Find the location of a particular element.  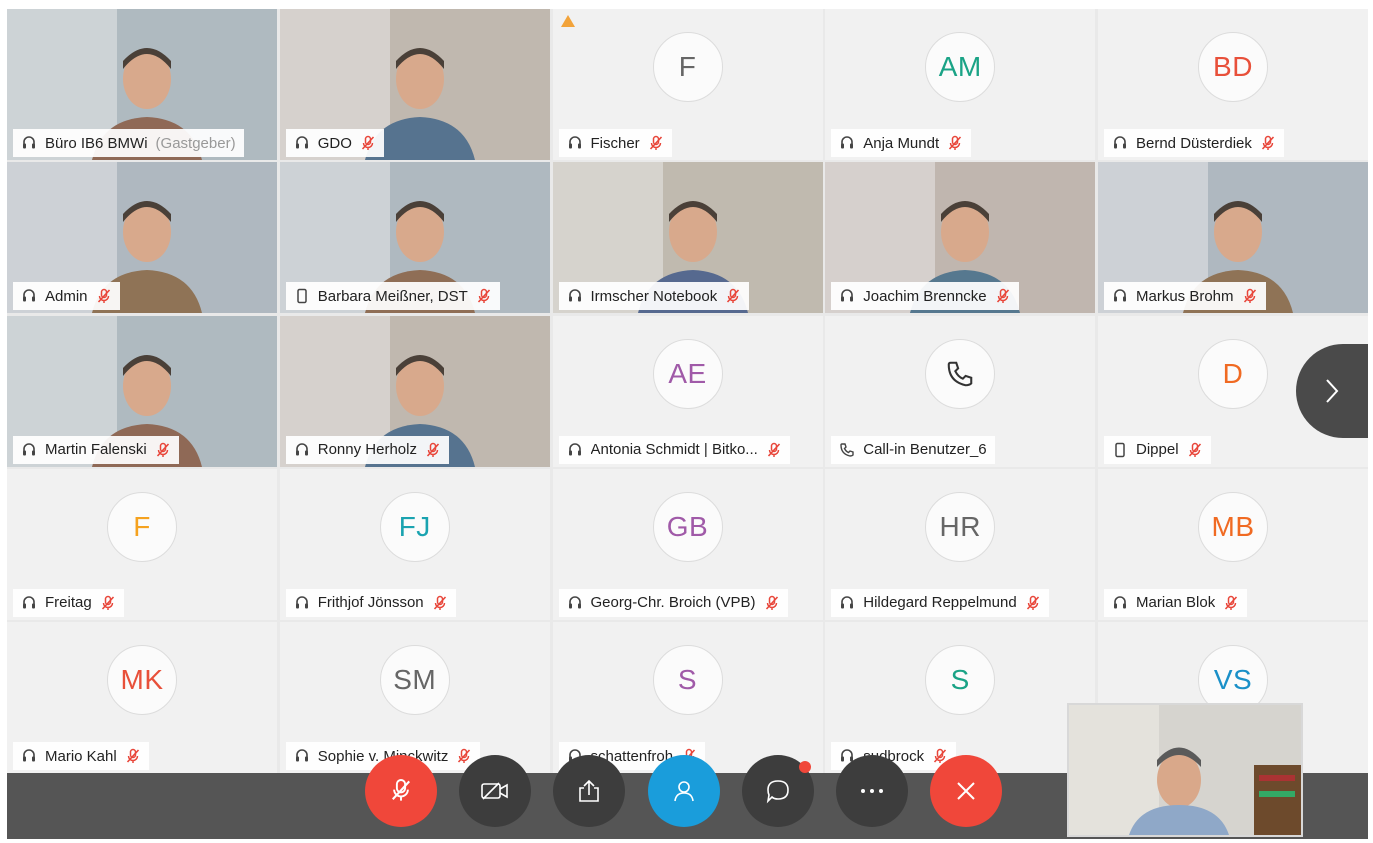

chat-button is located at coordinates (777, 791).